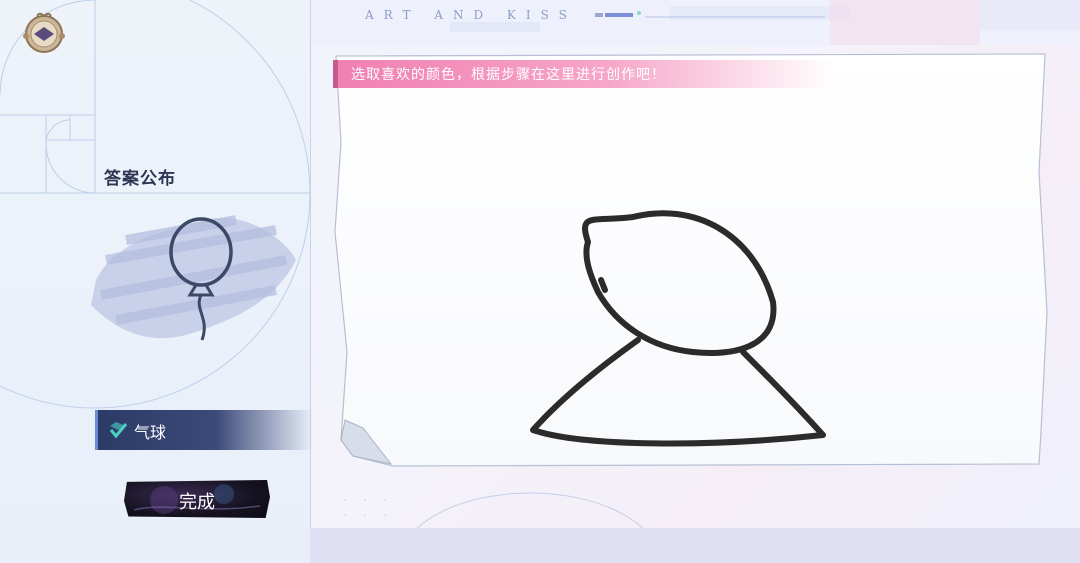 This screenshot has height=563, width=1080. What do you see at coordinates (150, 432) in the screenshot?
I see `answer-name: 气球` at bounding box center [150, 432].